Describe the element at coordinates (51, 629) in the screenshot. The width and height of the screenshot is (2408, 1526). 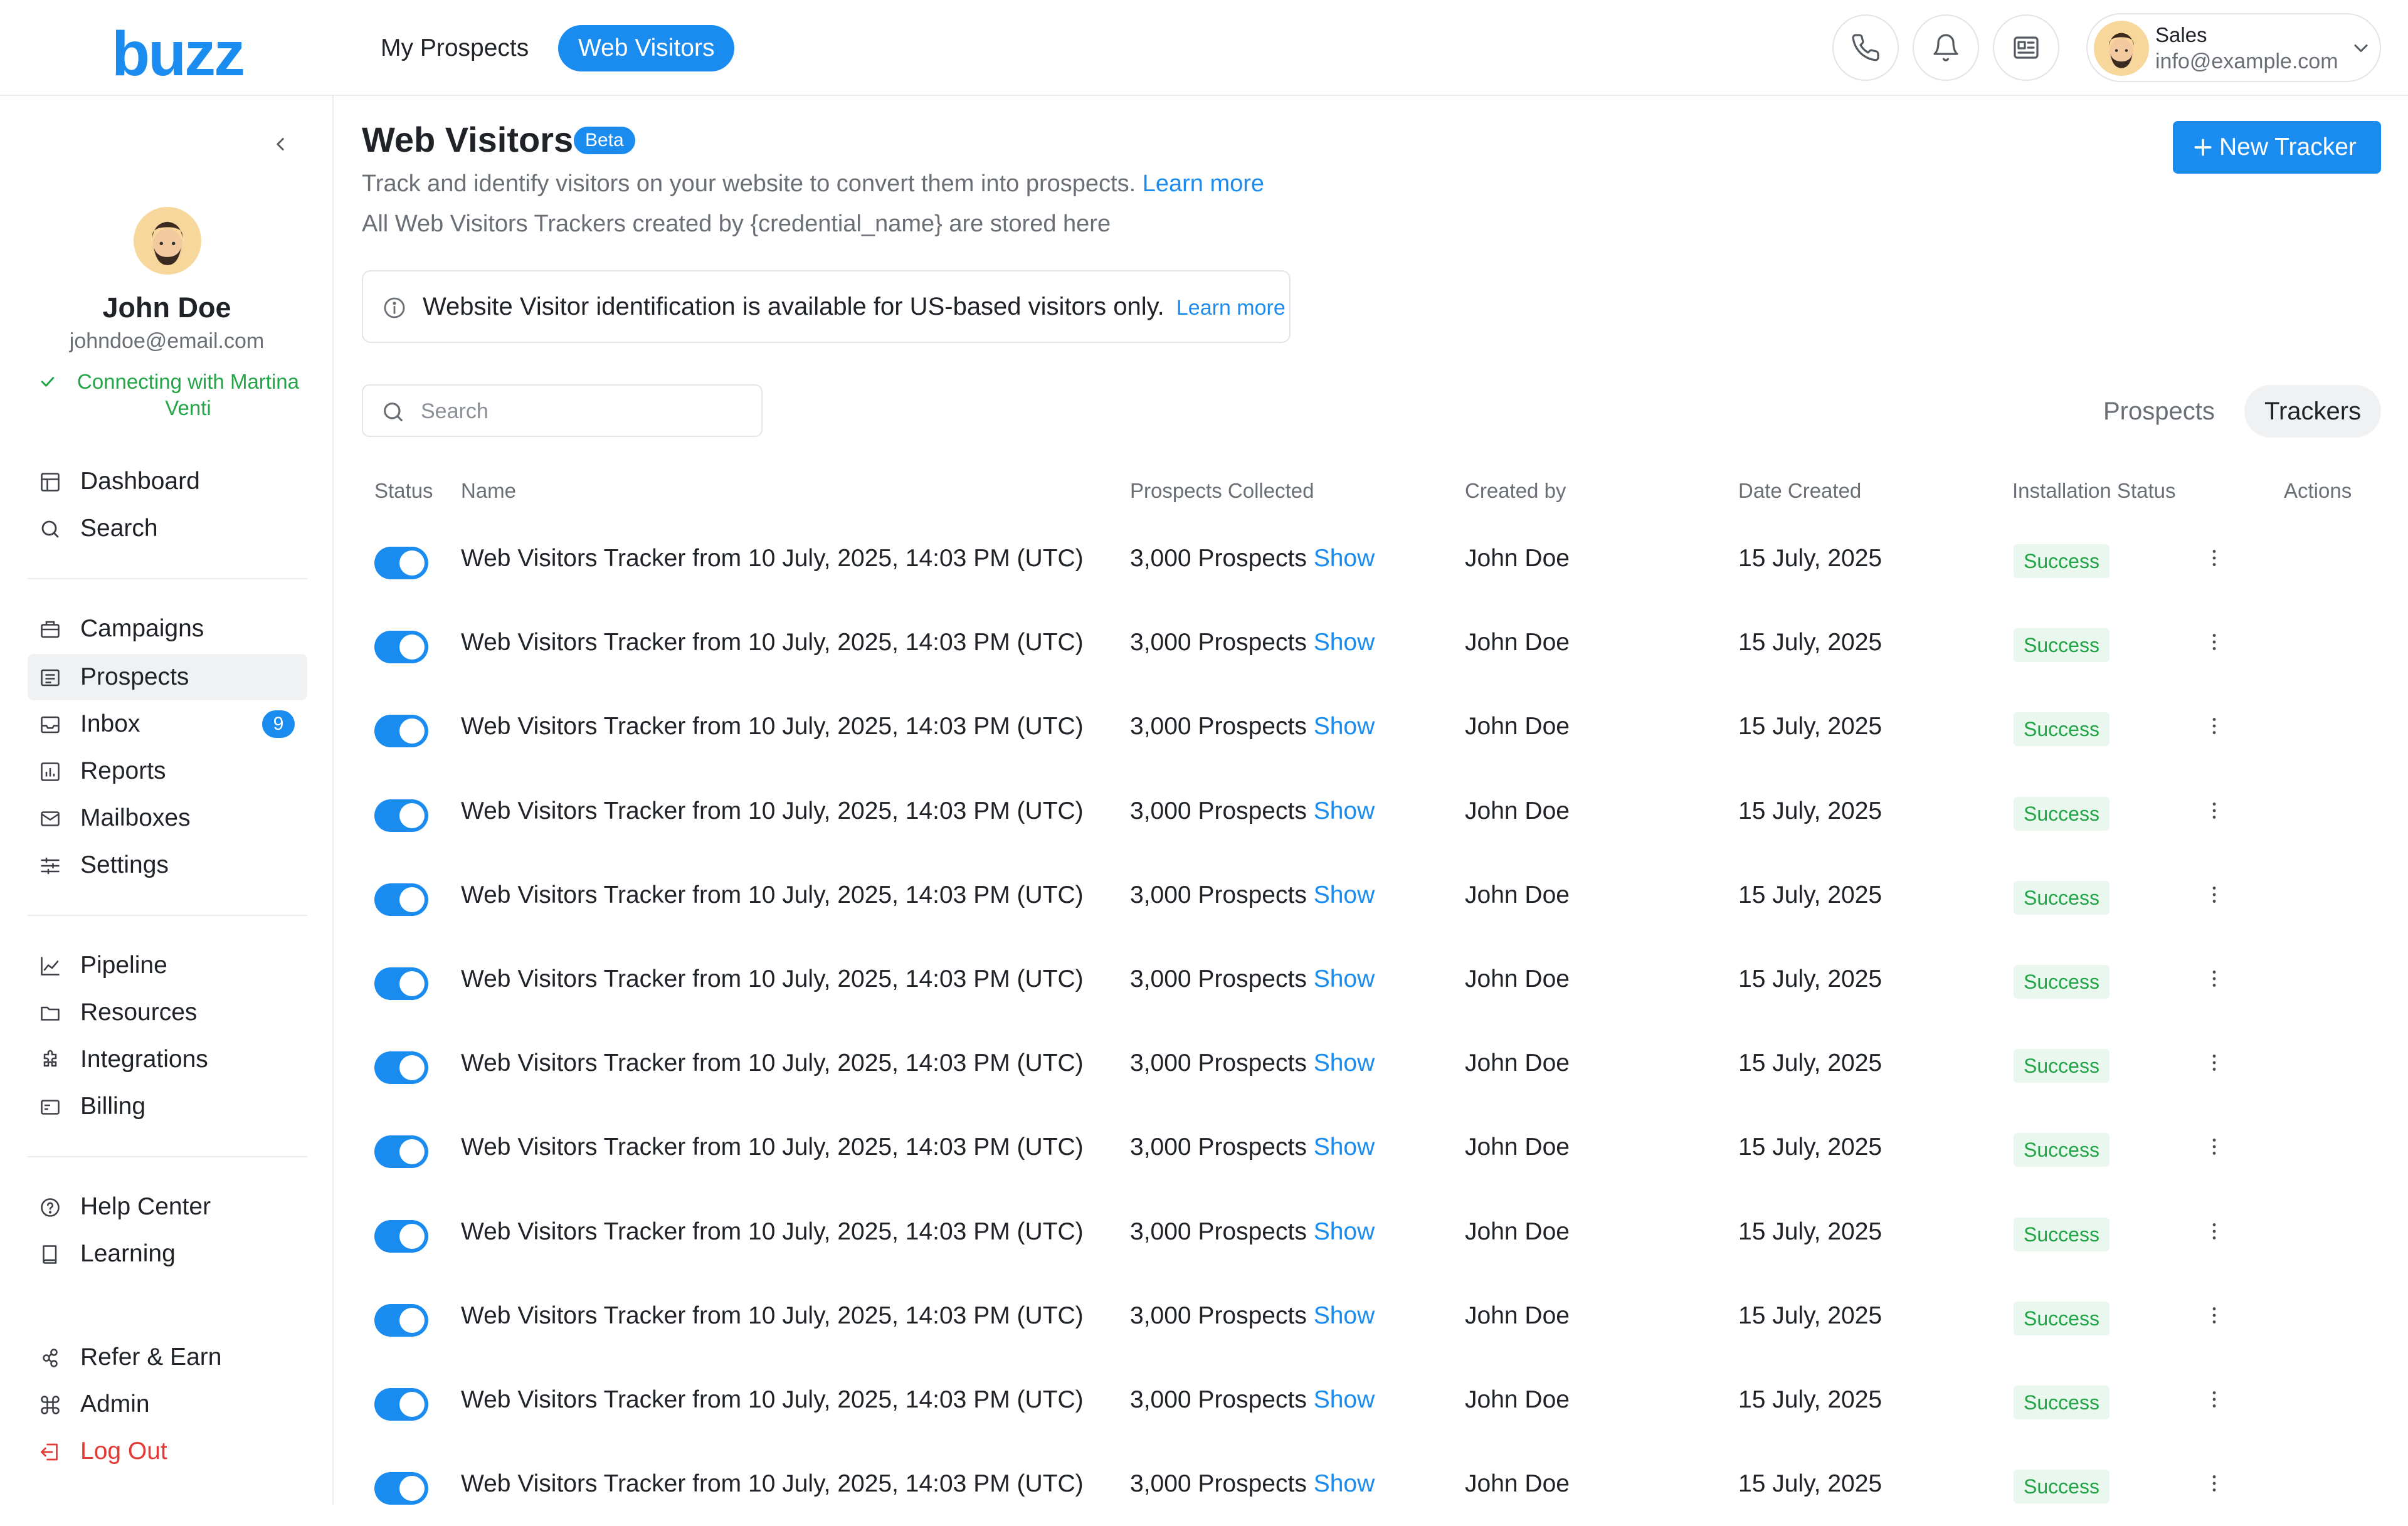
I see `campaigns-icon` at that location.